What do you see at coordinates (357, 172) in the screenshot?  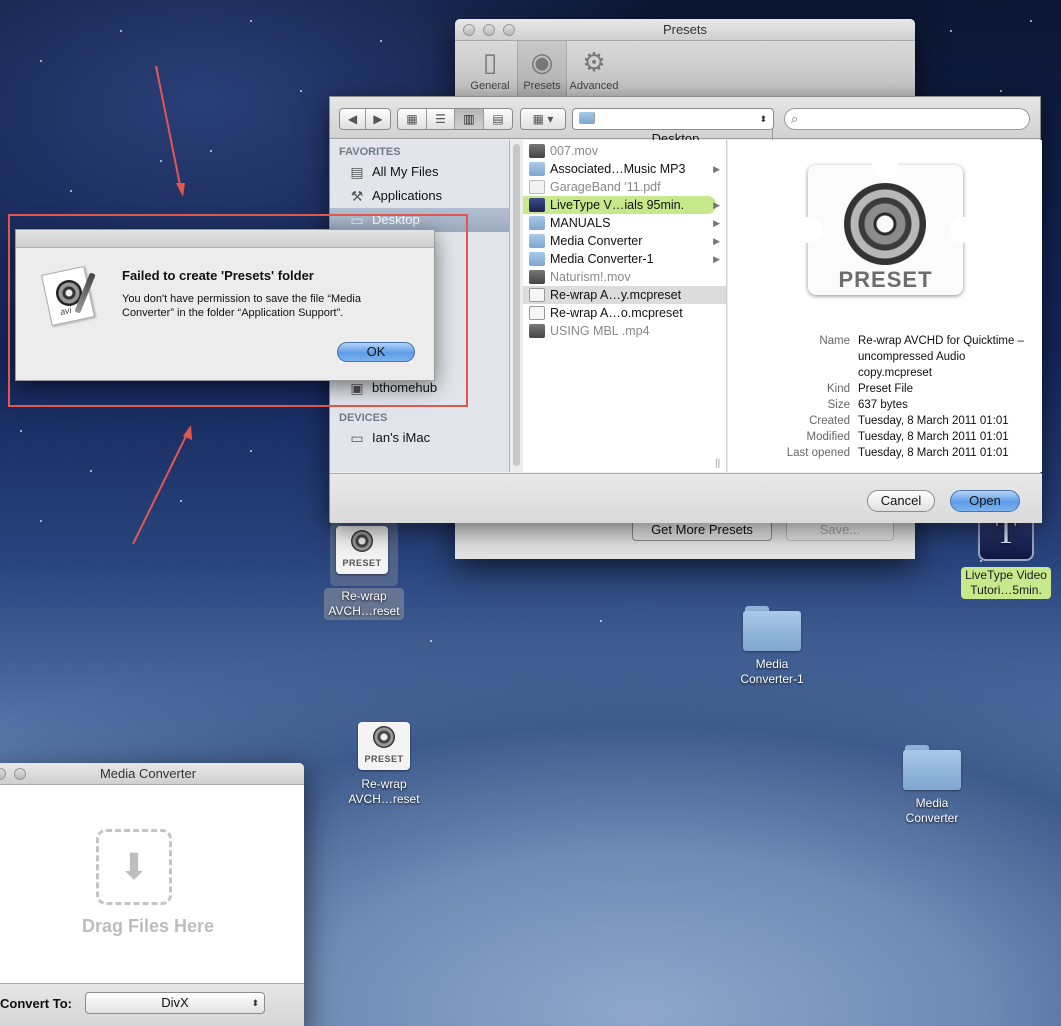 I see `all-files-icon: ▤` at bounding box center [357, 172].